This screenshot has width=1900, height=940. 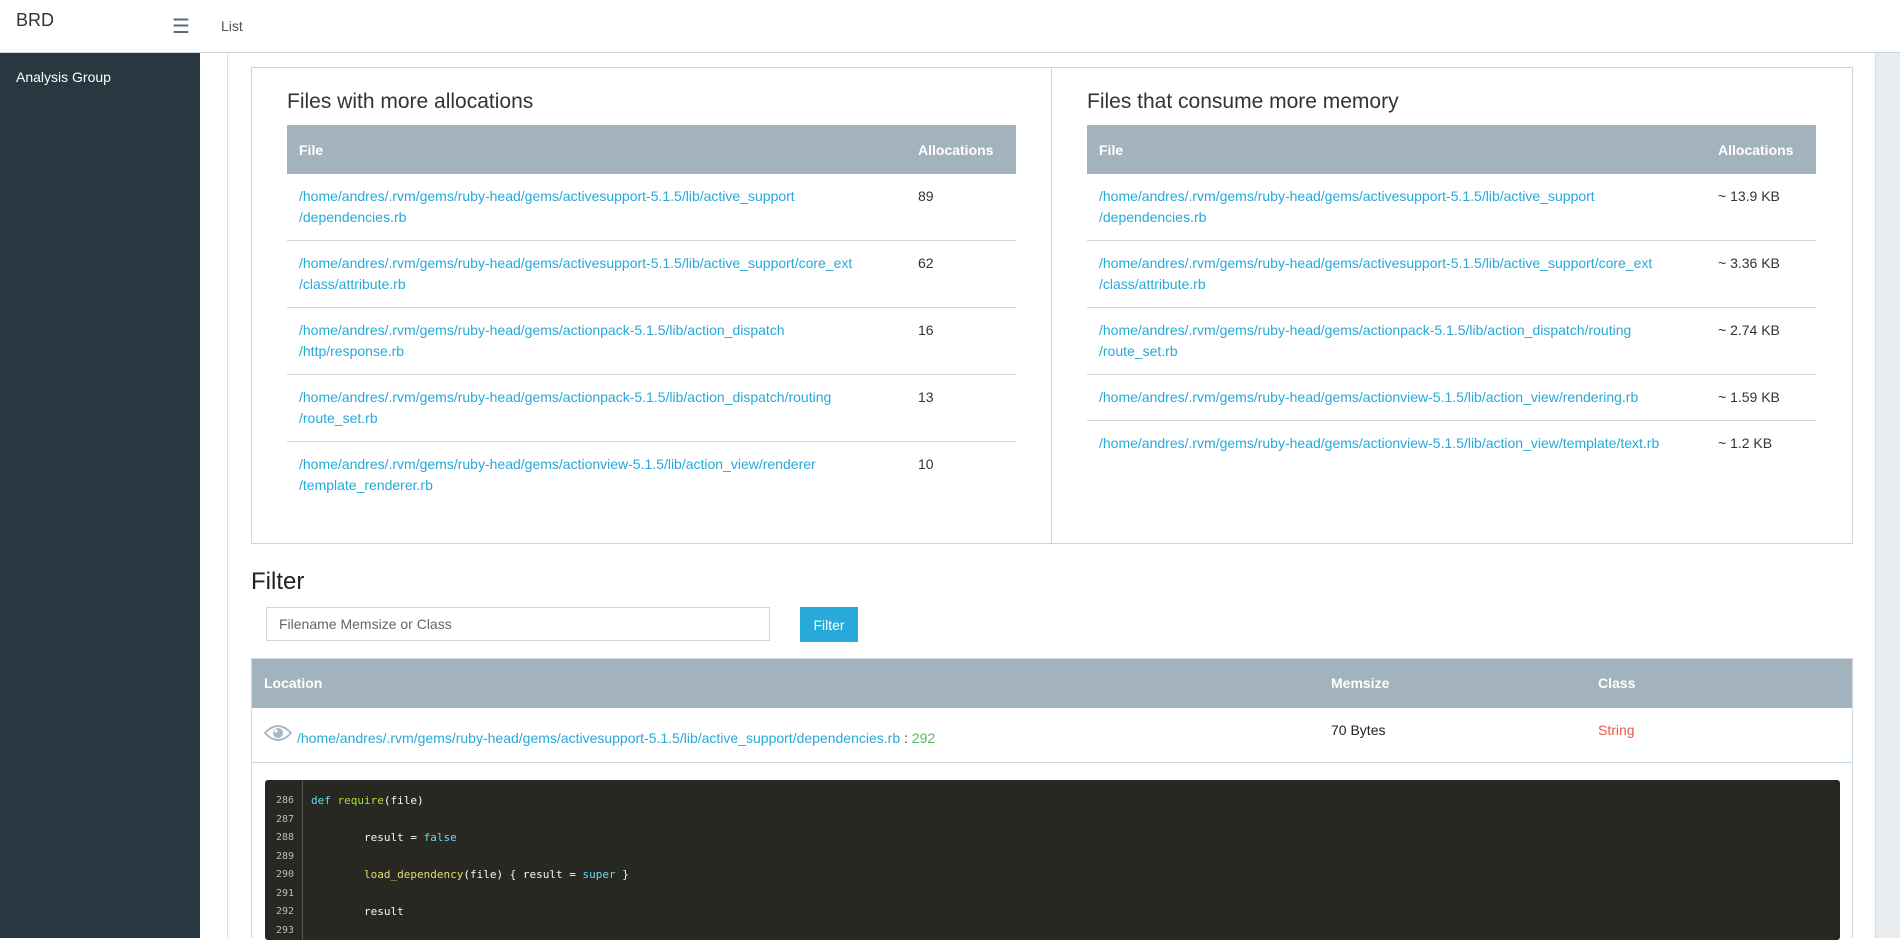 What do you see at coordinates (1052, 838) in the screenshot?
I see `code-line: 288 result = false` at bounding box center [1052, 838].